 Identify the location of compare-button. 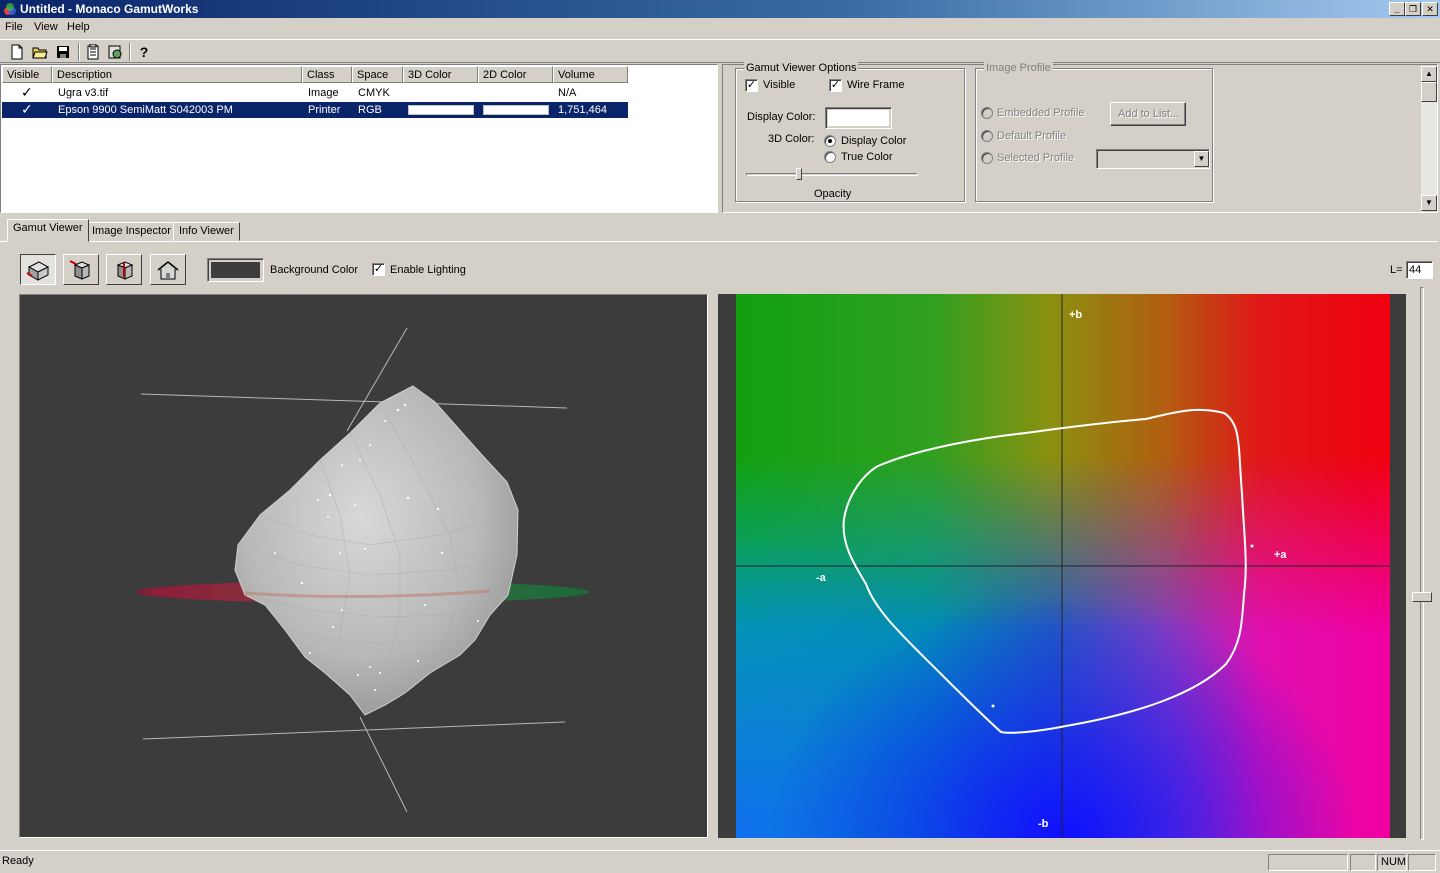
(115, 52).